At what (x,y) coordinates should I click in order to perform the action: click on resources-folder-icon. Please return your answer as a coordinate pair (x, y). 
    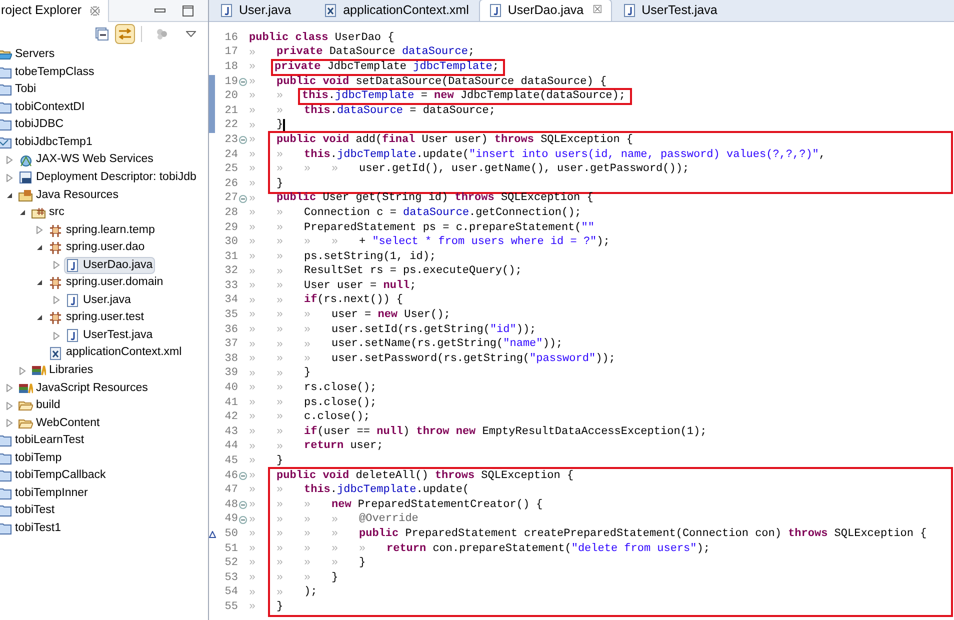
    Looking at the image, I should click on (25, 195).